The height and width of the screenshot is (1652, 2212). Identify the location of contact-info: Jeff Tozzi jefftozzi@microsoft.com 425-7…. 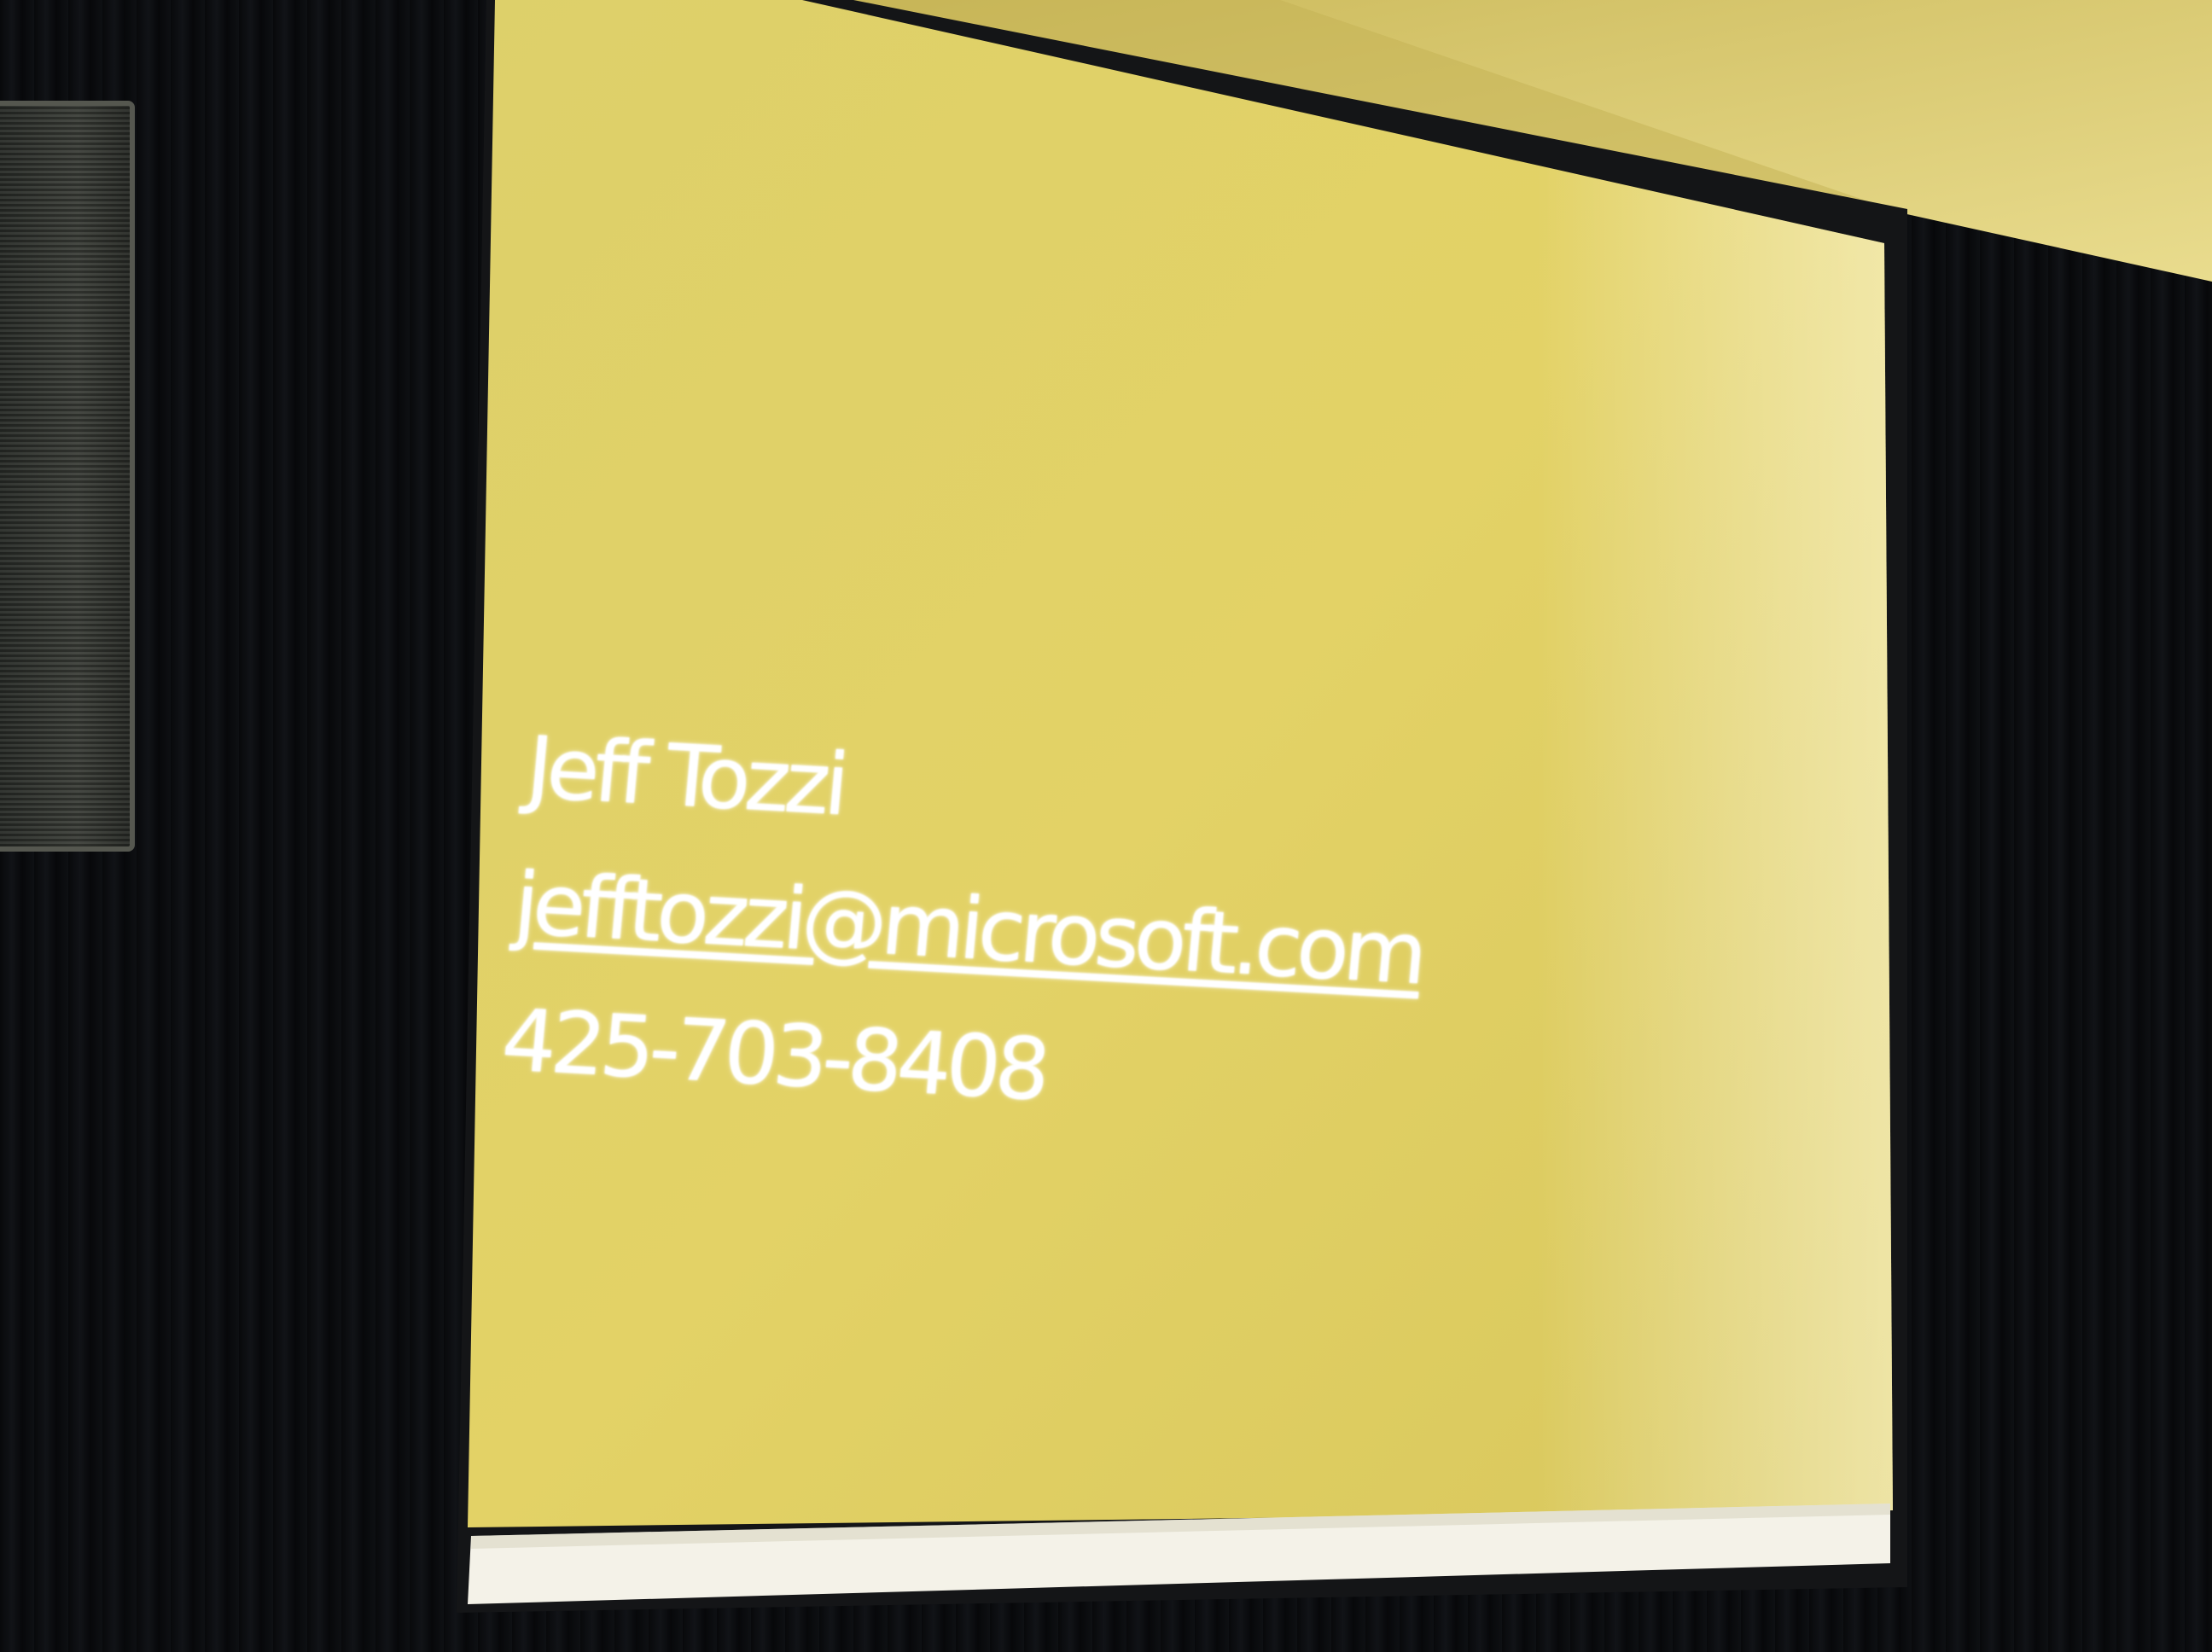
(983, 930).